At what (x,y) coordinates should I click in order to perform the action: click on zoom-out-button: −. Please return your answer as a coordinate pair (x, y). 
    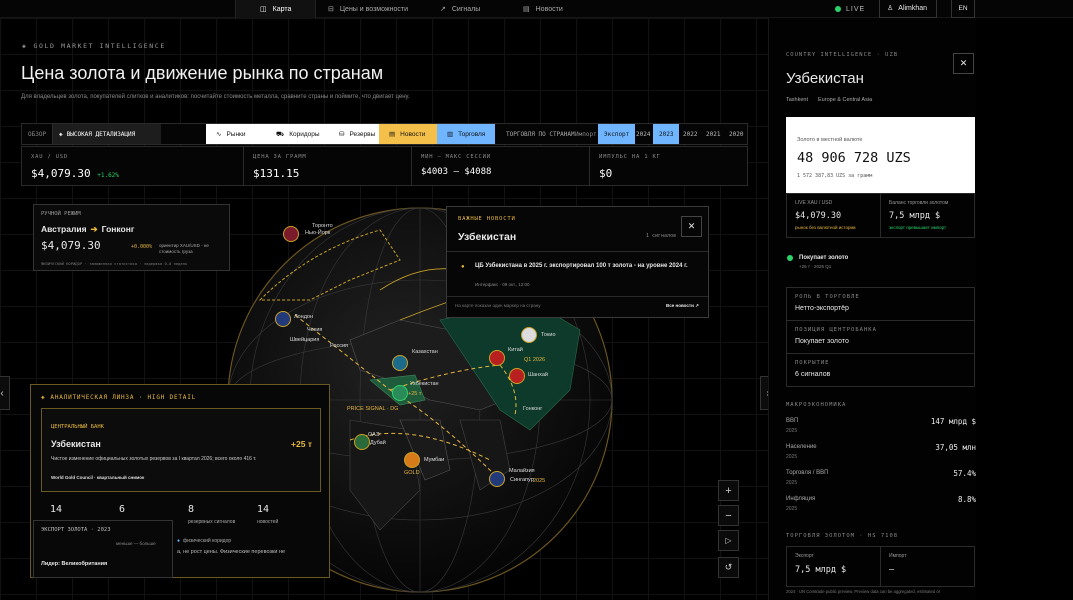
    Looking at the image, I should click on (728, 515).